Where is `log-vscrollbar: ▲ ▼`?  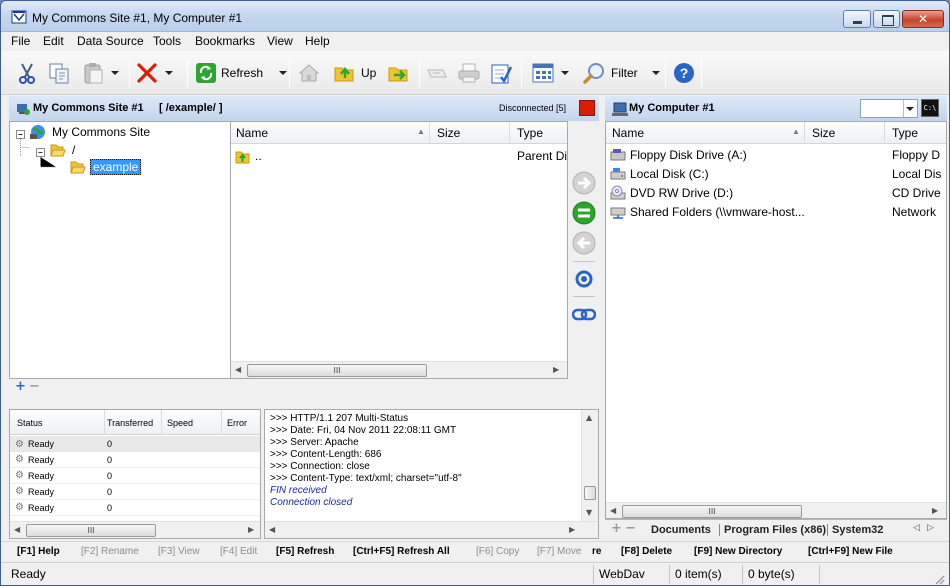
log-vscrollbar: ▲ ▼ is located at coordinates (589, 465).